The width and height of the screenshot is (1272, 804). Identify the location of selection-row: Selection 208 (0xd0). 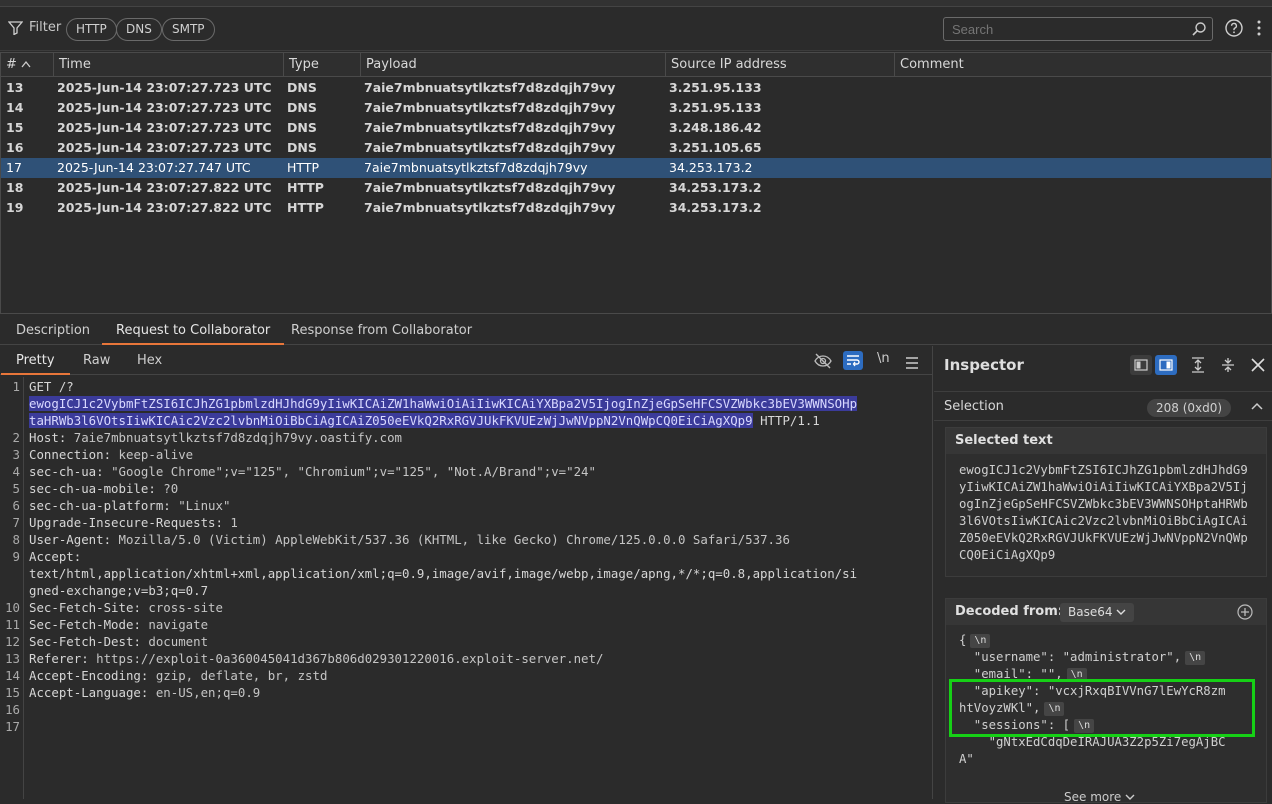
(1103, 406).